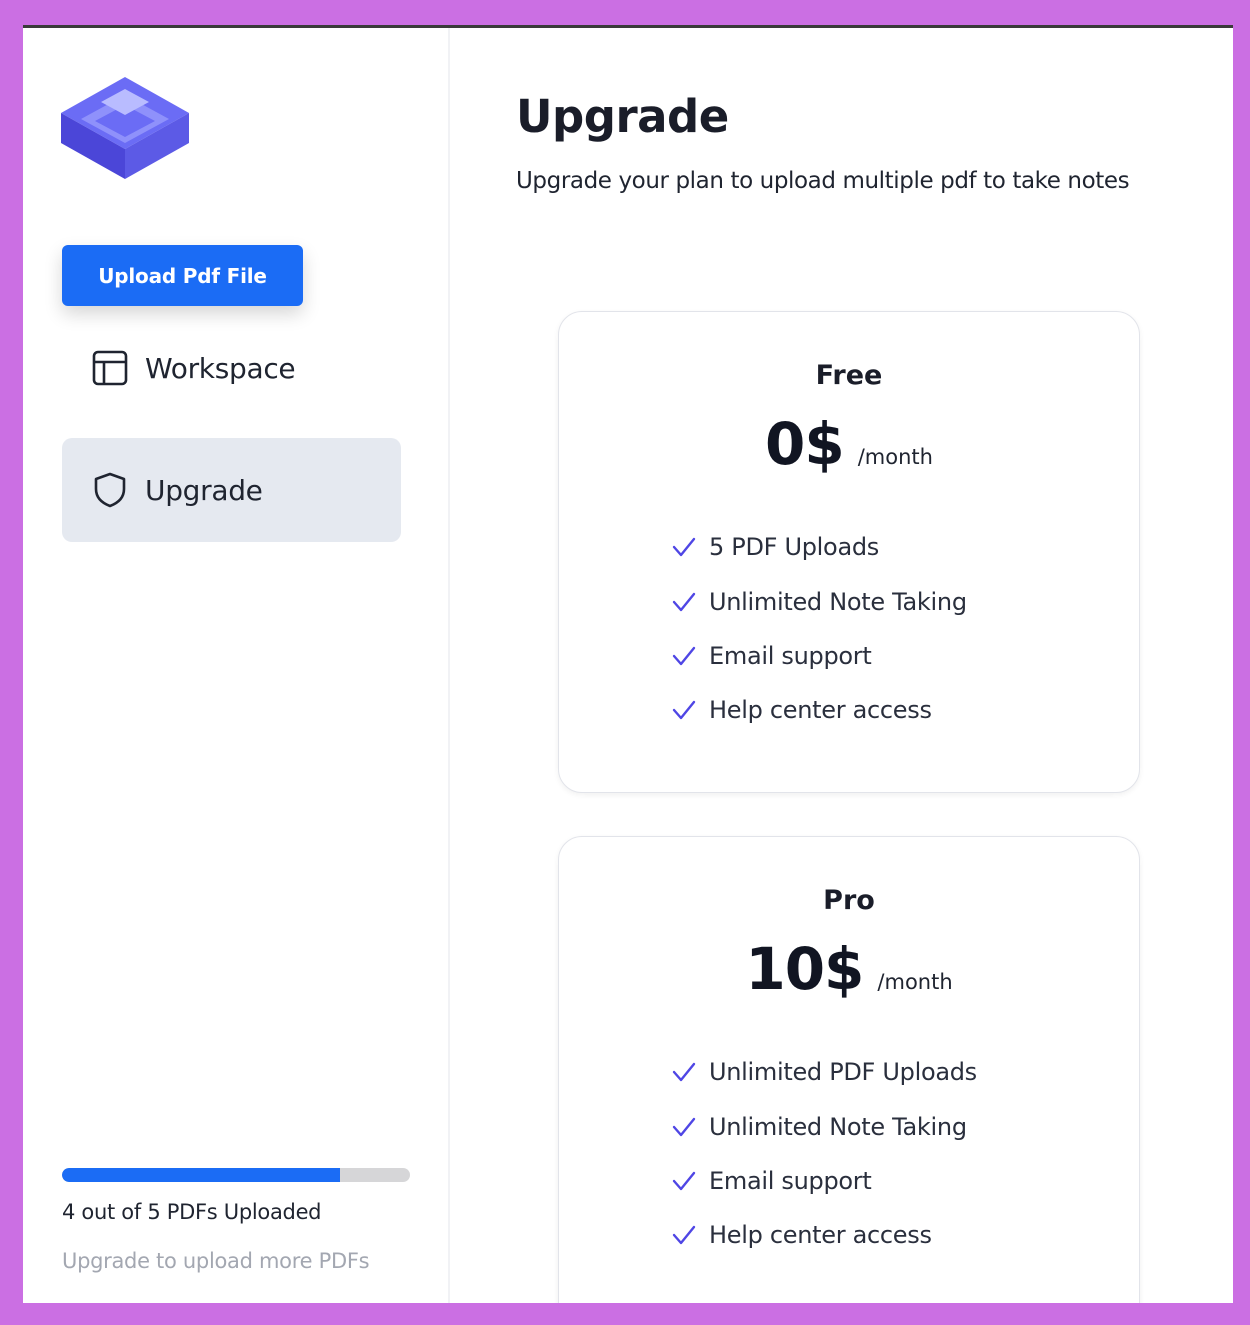 Image resolution: width=1250 pixels, height=1325 pixels. Describe the element at coordinates (192, 1212) in the screenshot. I see `usage-text: 4 out of 5 PDFs Uploaded` at that location.